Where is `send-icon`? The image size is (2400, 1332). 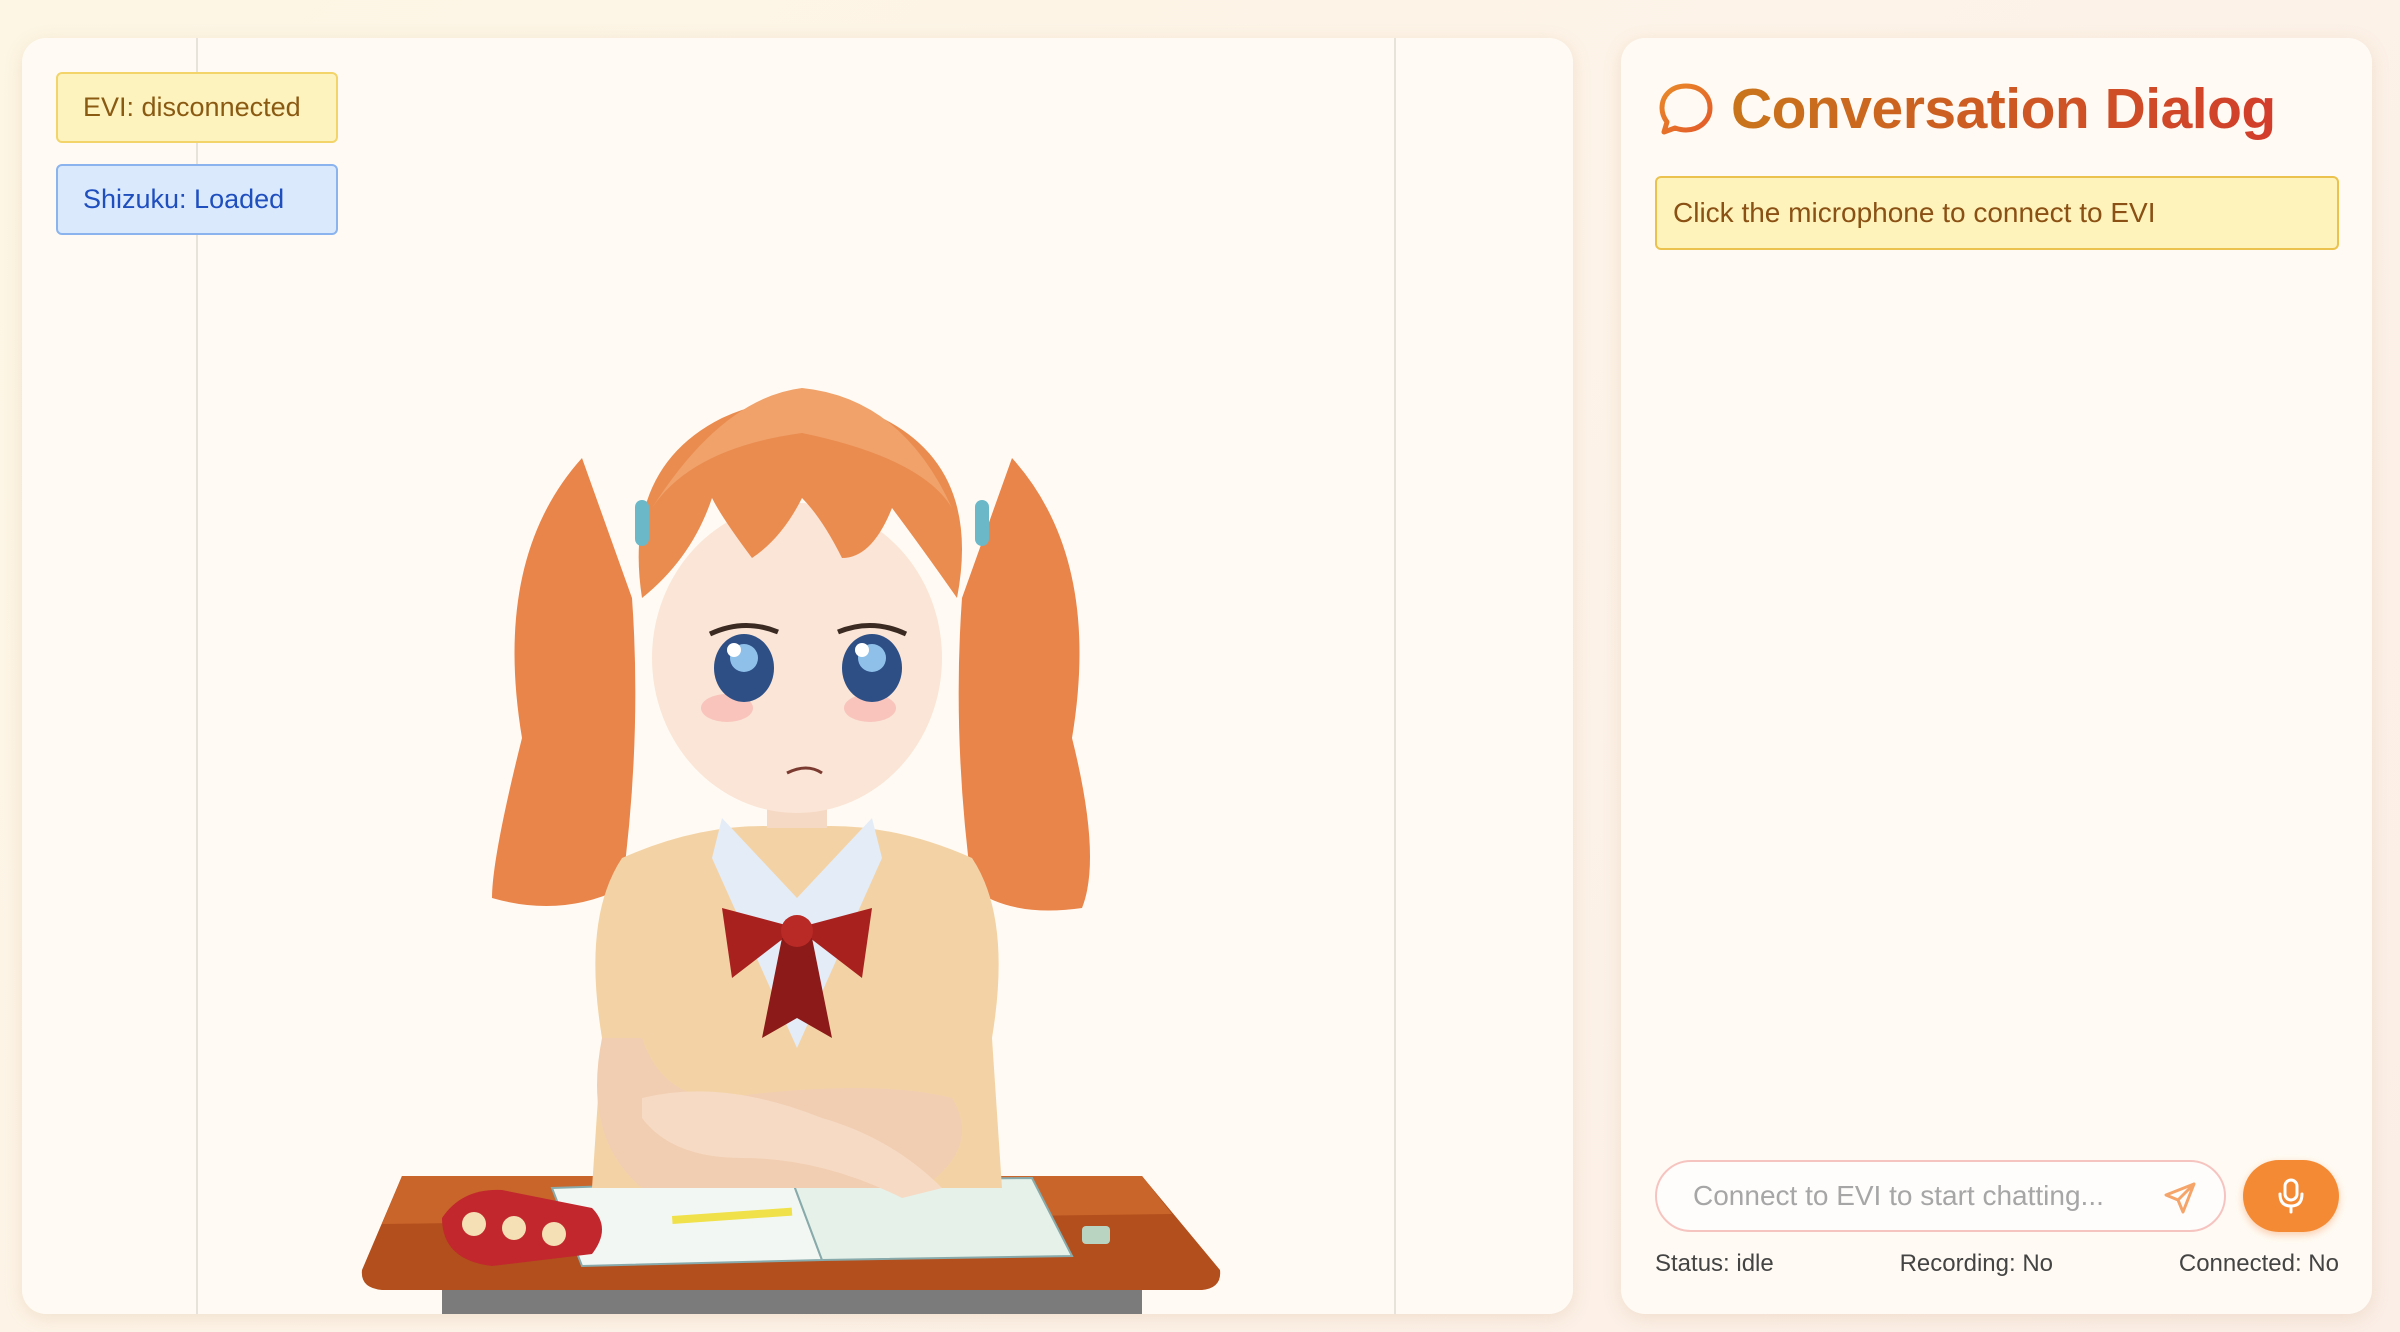 send-icon is located at coordinates (2180, 1198).